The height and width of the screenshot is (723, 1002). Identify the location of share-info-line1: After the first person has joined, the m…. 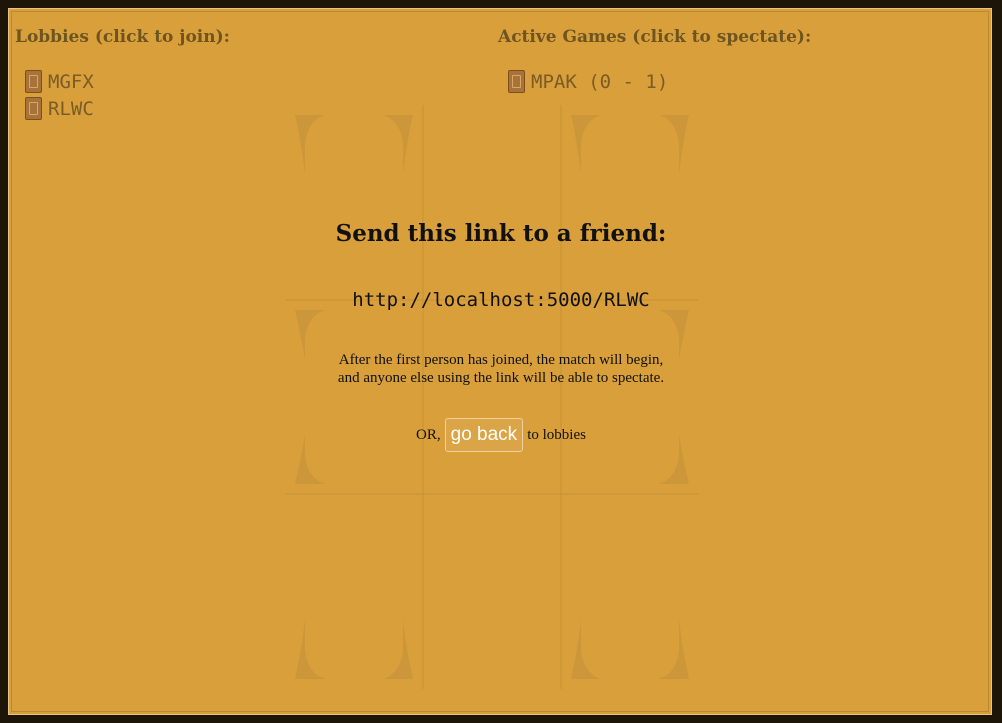
(501, 360).